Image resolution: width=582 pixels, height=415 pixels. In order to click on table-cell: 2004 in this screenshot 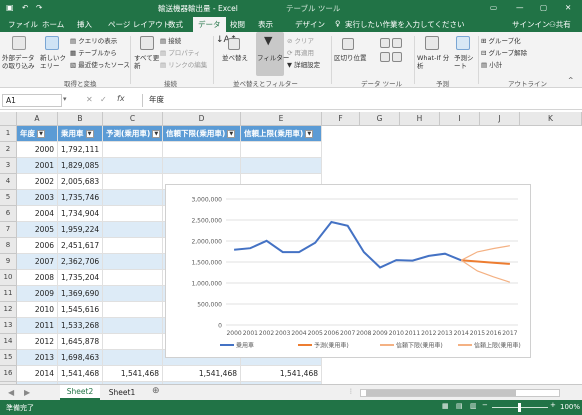, I will do `click(37, 214)`.